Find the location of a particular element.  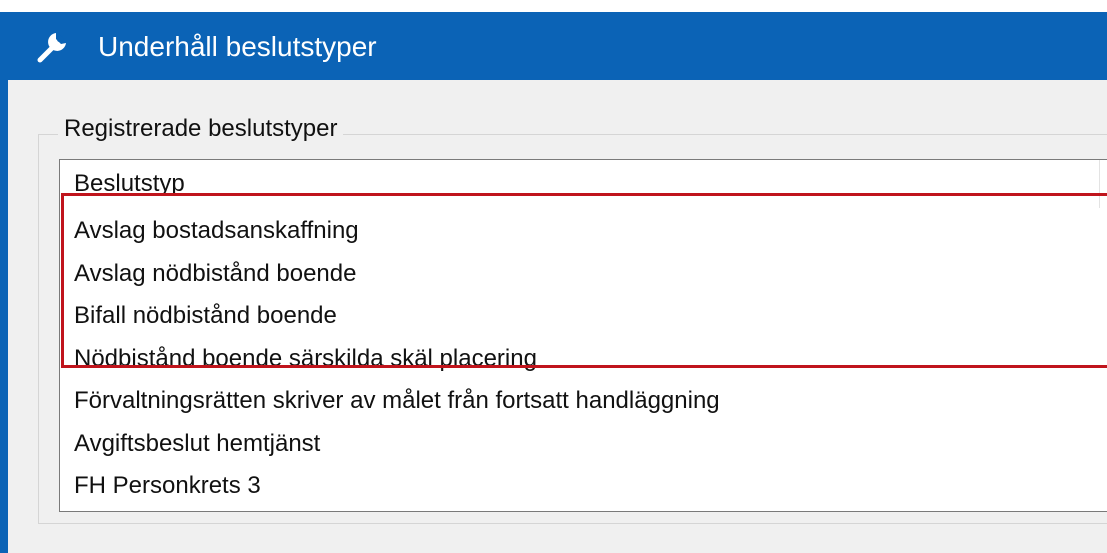

list-item-label: Bifall nödbistånd boende is located at coordinates (205, 315).